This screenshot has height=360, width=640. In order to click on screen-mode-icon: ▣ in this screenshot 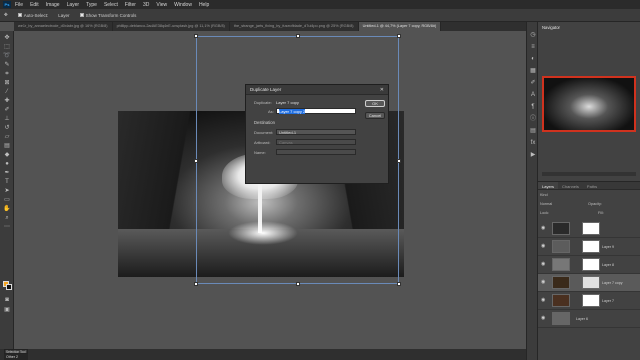, I will do `click(7, 310)`.